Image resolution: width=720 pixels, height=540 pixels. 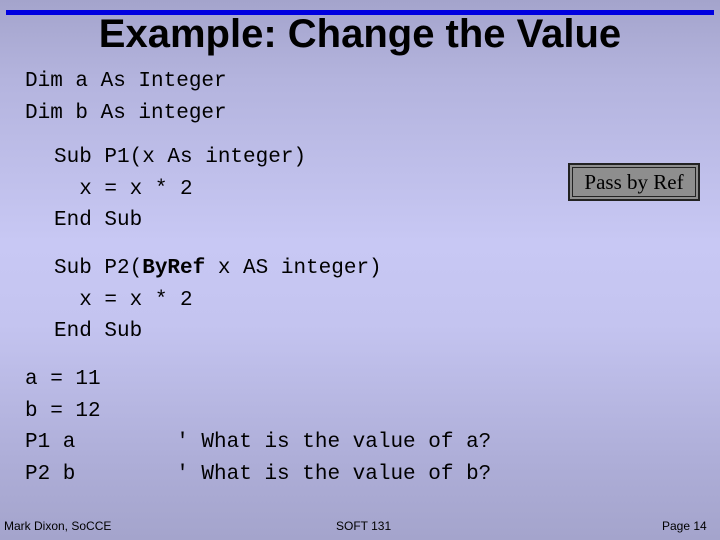 I want to click on footer-page: Page 14, so click(x=684, y=526).